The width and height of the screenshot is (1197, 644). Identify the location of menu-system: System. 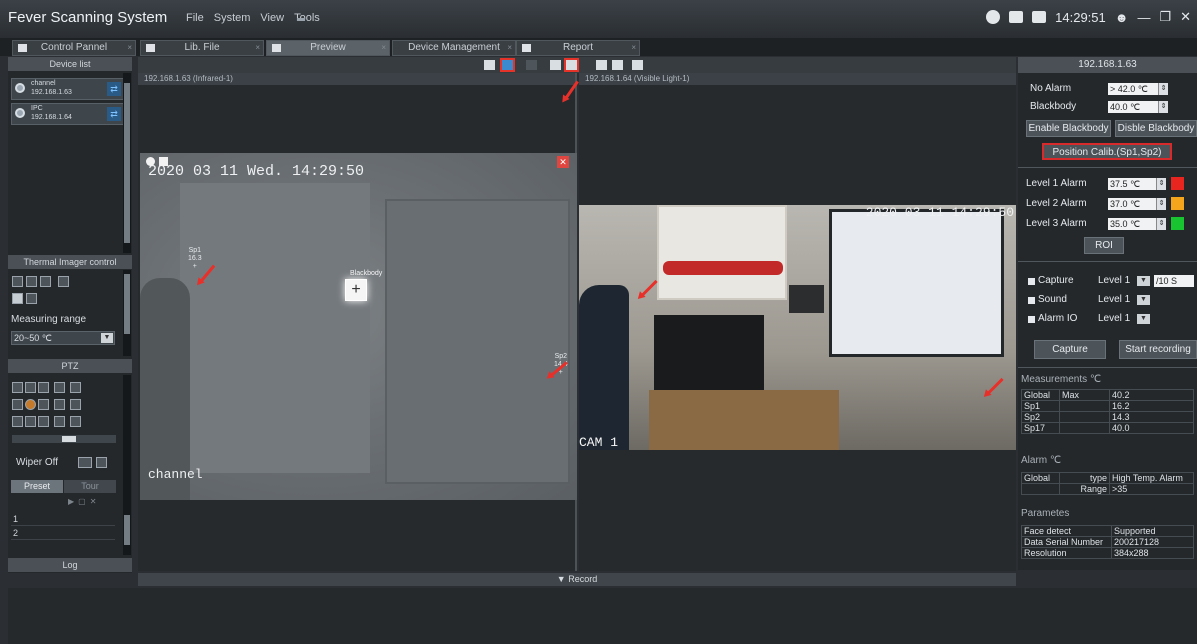
(232, 18).